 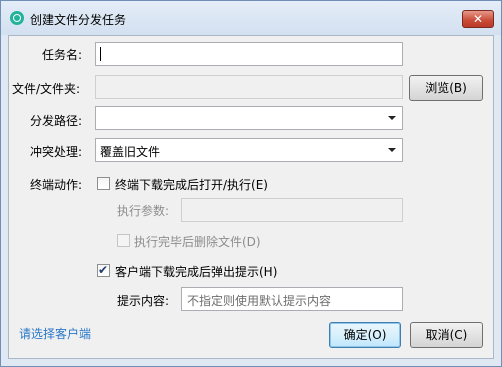 What do you see at coordinates (130, 152) in the screenshot?
I see `conflict-value: 覆盖旧文件` at bounding box center [130, 152].